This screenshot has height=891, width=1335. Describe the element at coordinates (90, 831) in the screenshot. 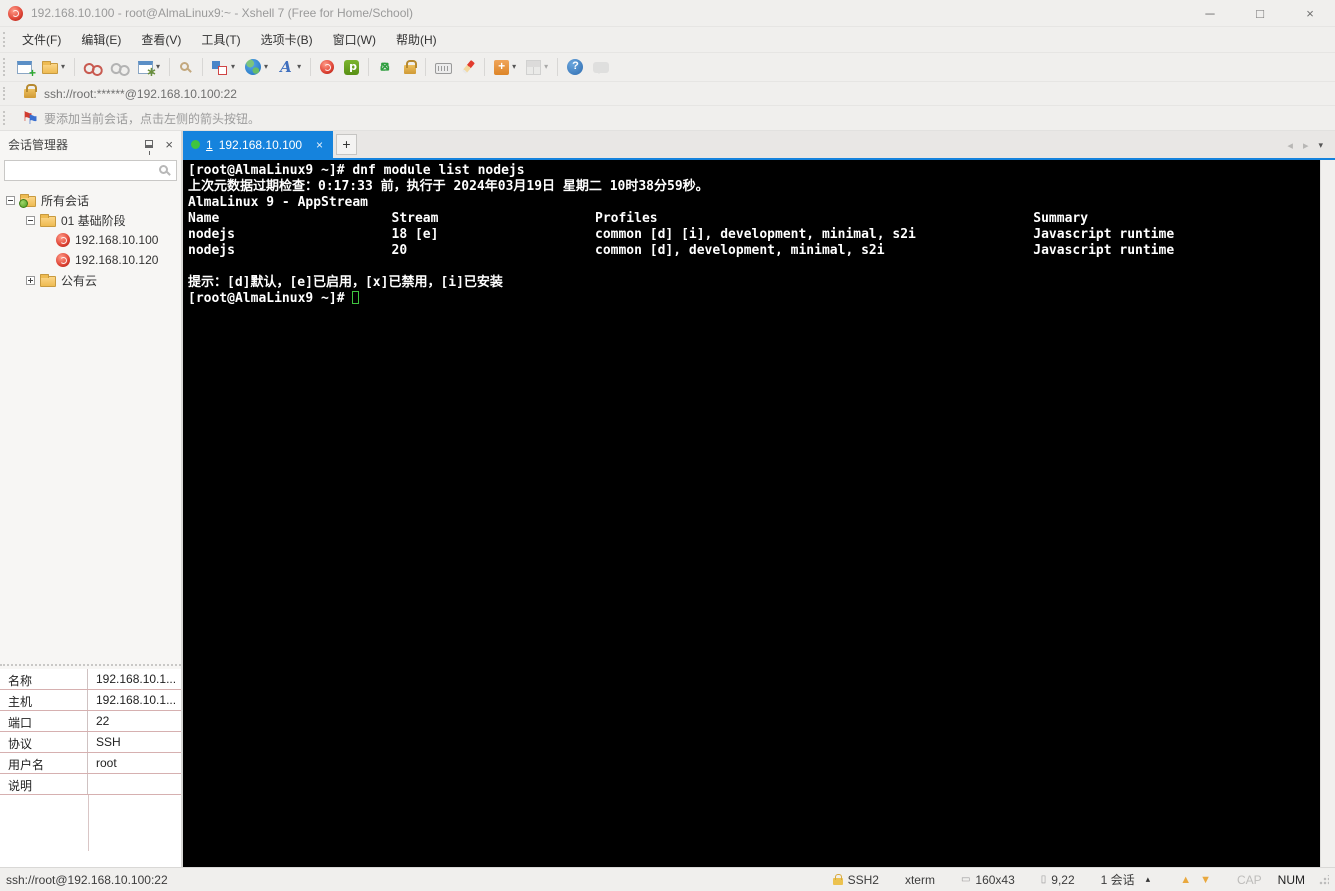

I see `properties-filler` at that location.